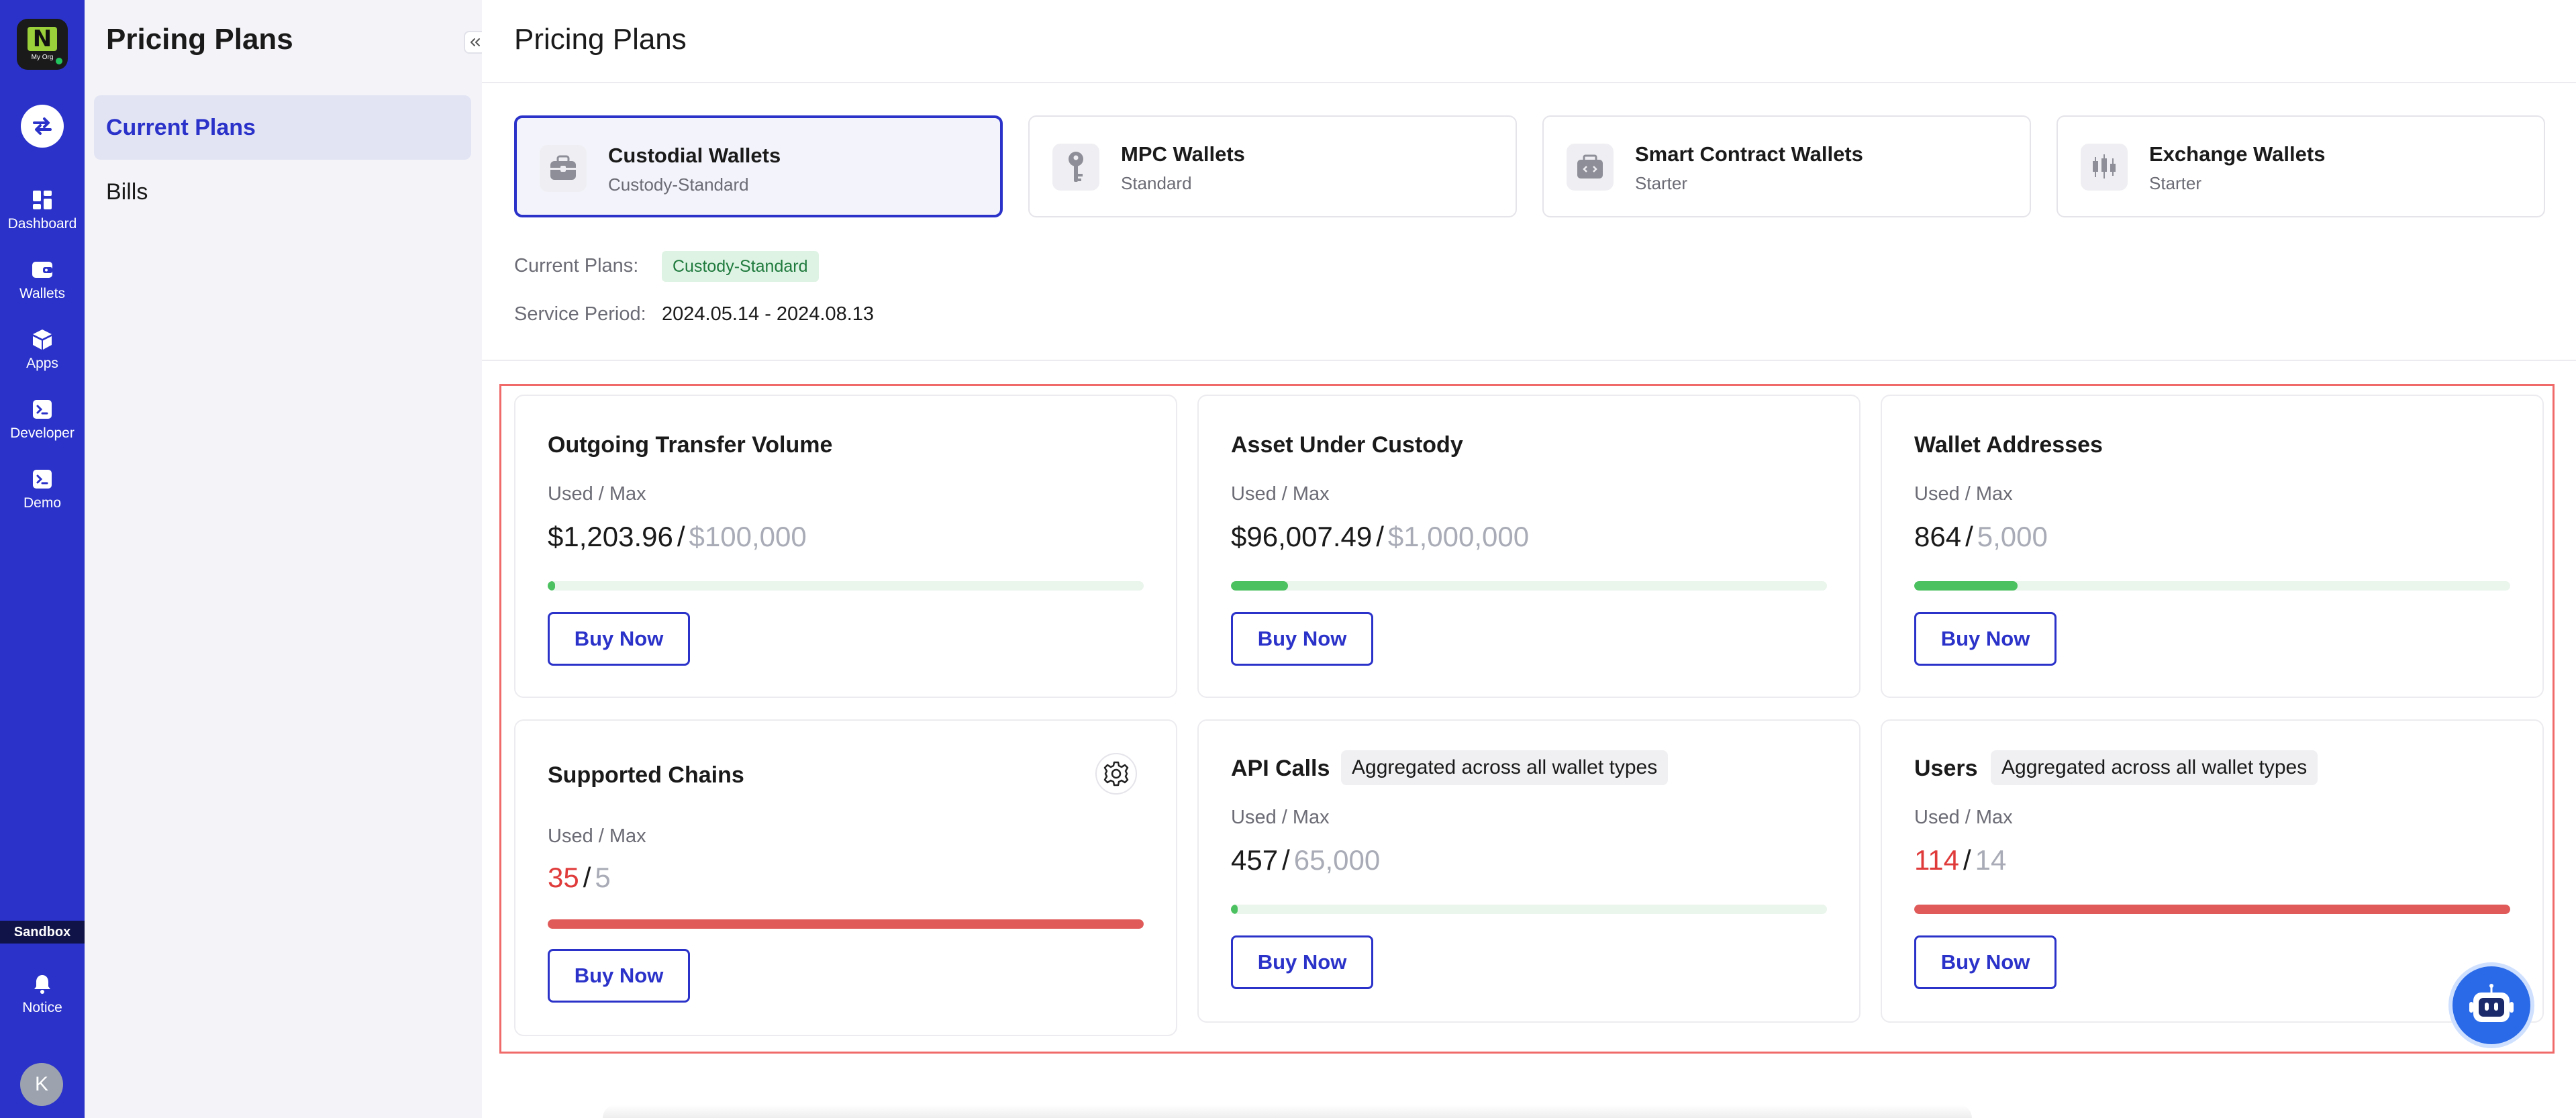  What do you see at coordinates (1590, 168) in the screenshot?
I see `contract-icon` at bounding box center [1590, 168].